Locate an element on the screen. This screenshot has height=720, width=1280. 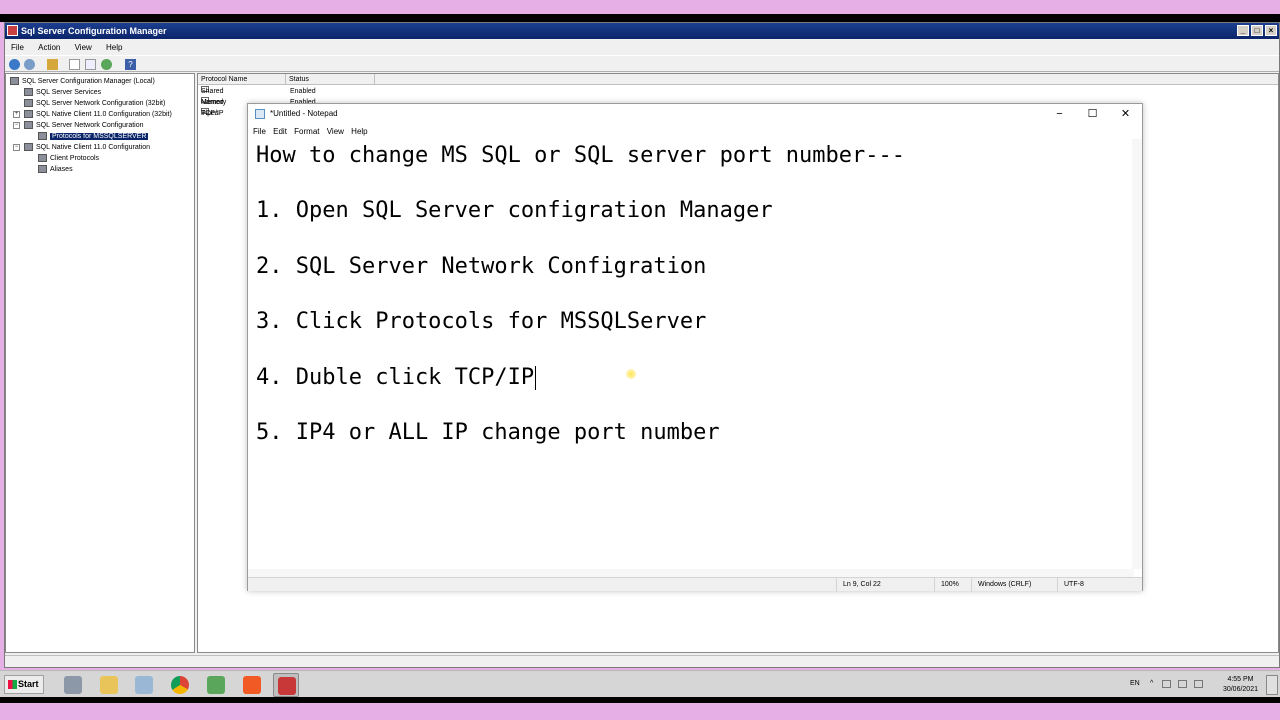
back-arrow-icon is located at coordinates (14, 64).